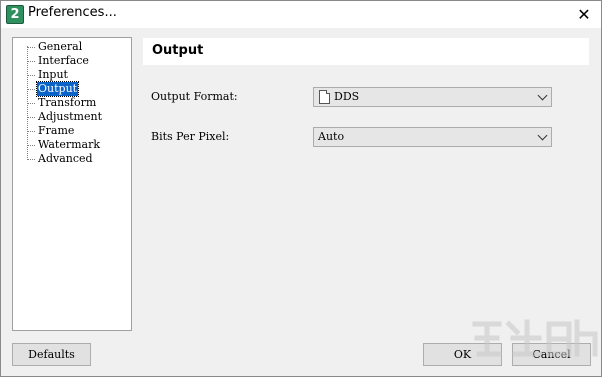 The height and width of the screenshot is (377, 602). I want to click on tree-item-label: Output, so click(57, 89).